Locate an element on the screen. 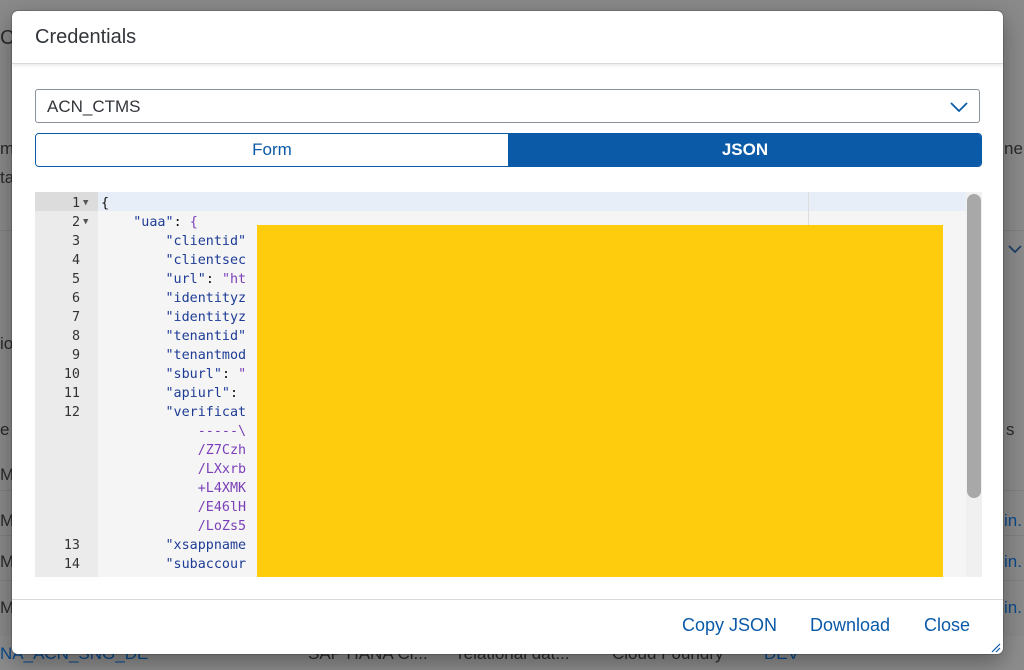 The image size is (1024, 670). line-number: 5 is located at coordinates (75, 279).